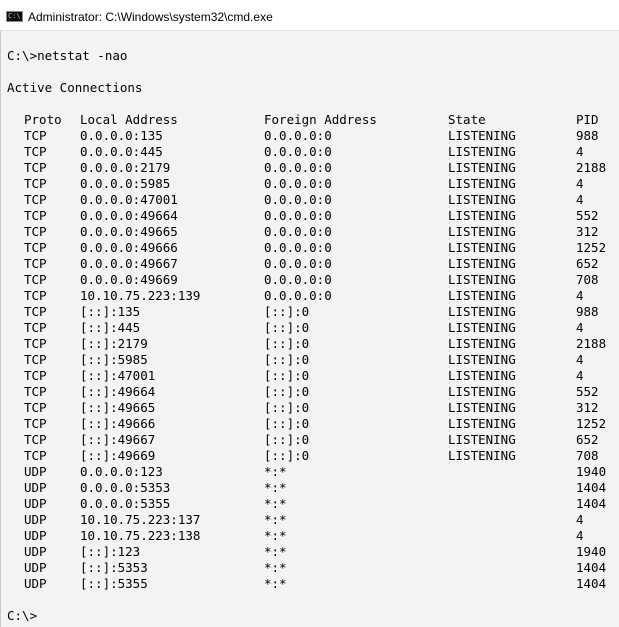 This screenshot has height=627, width=619. Describe the element at coordinates (310, 504) in the screenshot. I see `table-row: UDP 0.0.0.0:5355 *:* 1404` at that location.